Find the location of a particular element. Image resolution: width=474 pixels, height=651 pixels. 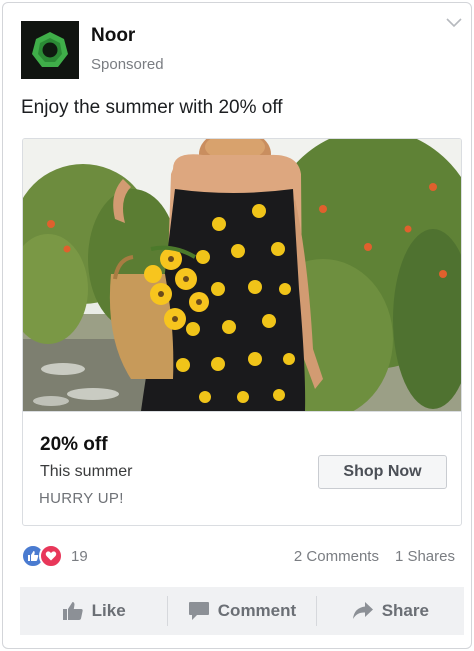

share-button: Share is located at coordinates (390, 611).